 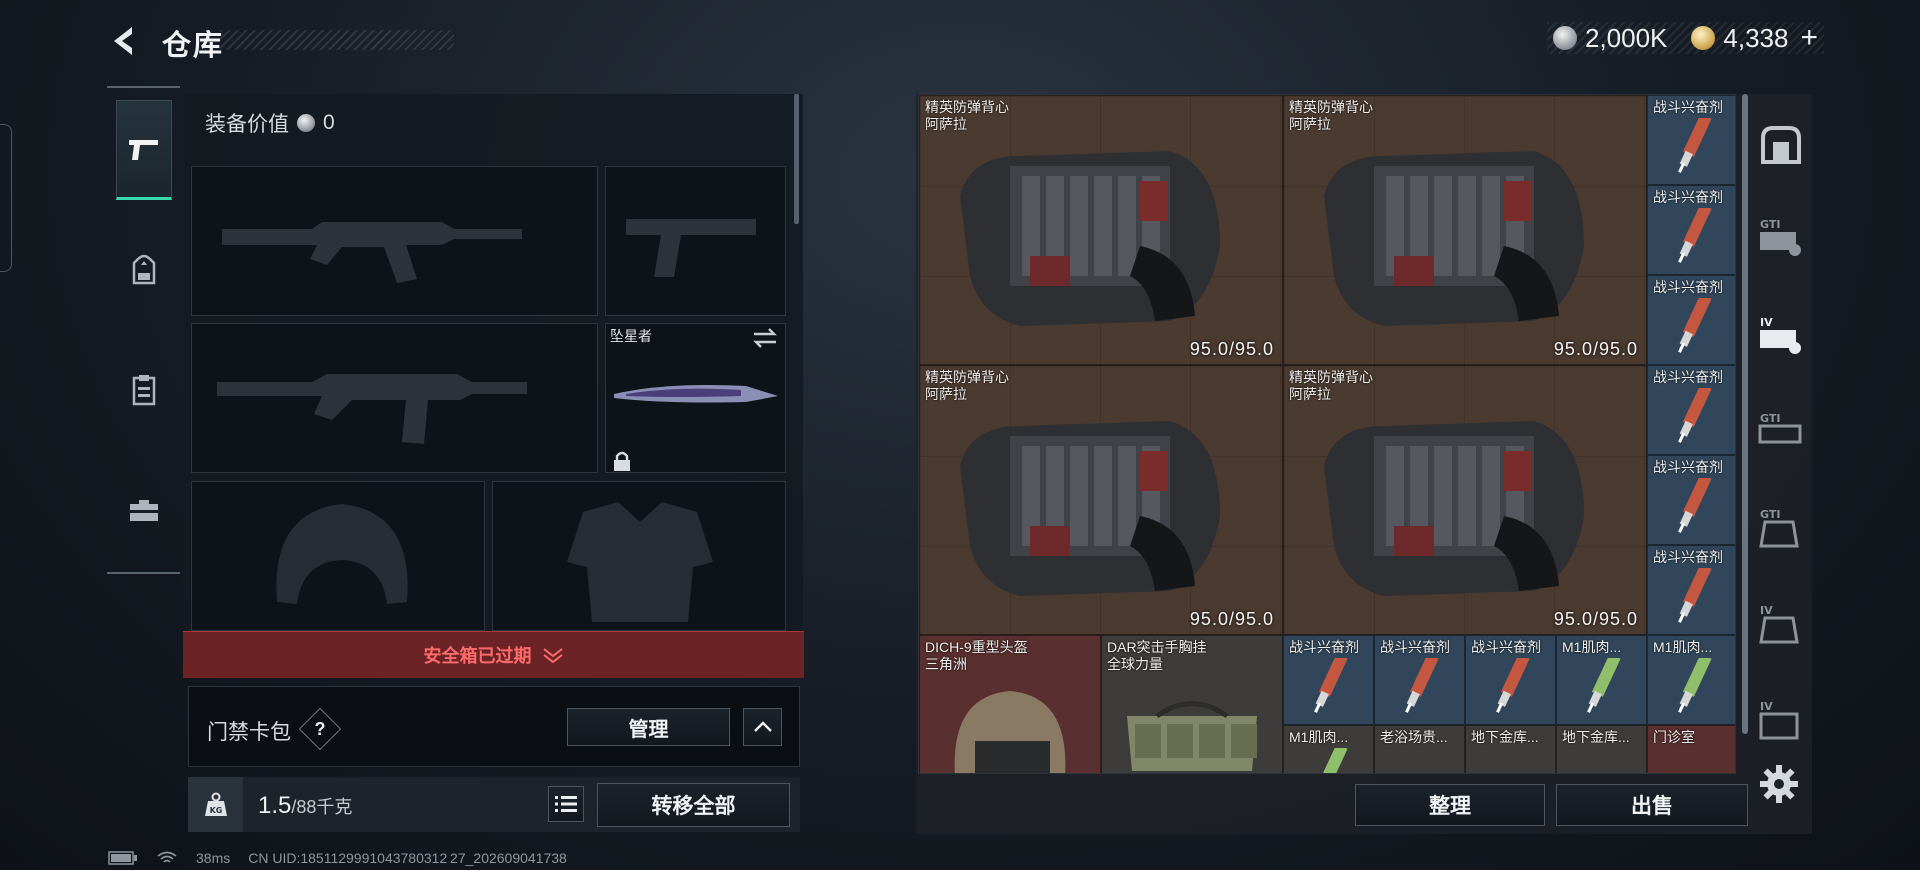 I want to click on tab-consumables, so click(x=144, y=390).